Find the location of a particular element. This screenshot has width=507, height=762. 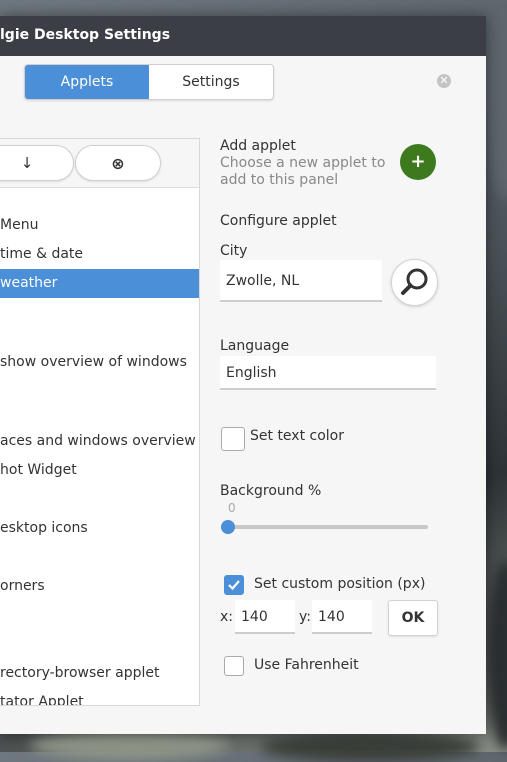

background-slider-track is located at coordinates (328, 527).